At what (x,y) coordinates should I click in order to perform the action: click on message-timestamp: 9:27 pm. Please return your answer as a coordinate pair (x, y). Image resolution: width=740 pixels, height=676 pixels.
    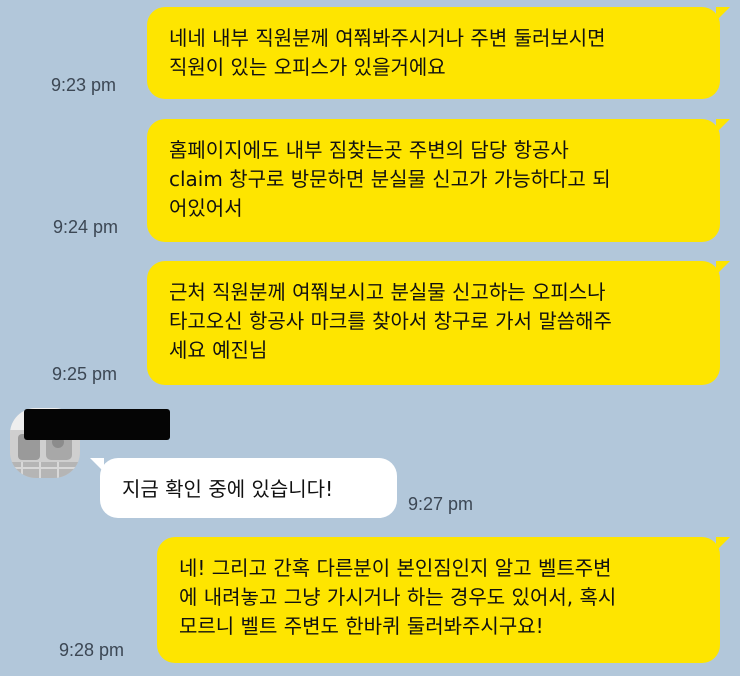
    Looking at the image, I should click on (441, 504).